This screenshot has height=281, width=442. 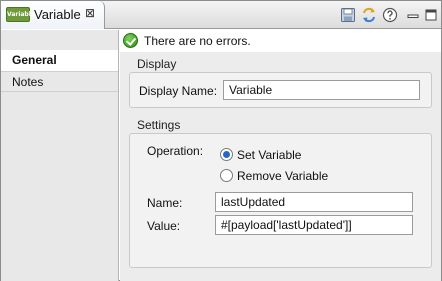 What do you see at coordinates (413, 15) in the screenshot?
I see `minimize-icon` at bounding box center [413, 15].